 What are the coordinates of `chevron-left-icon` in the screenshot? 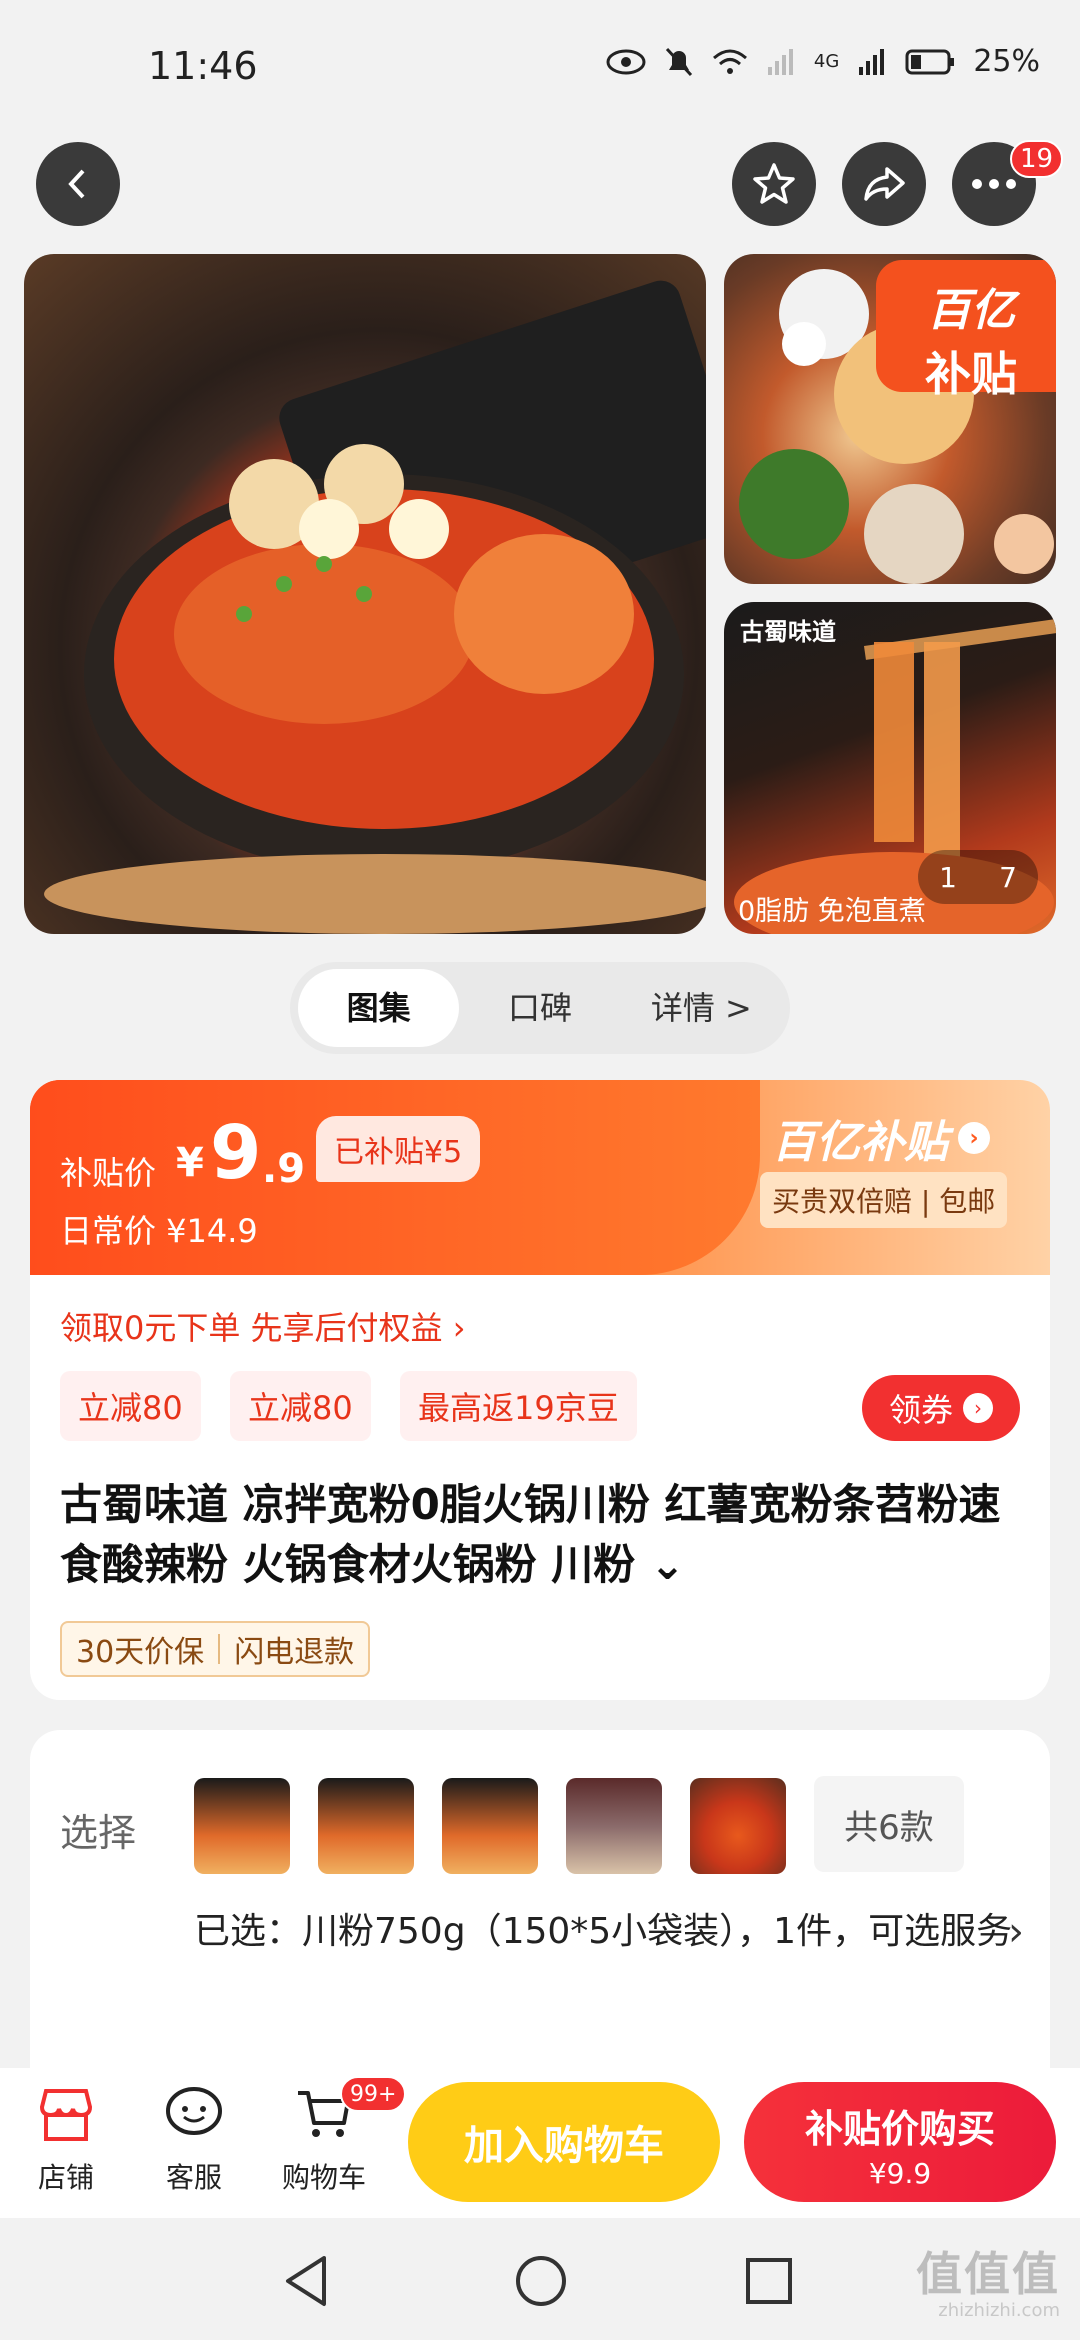 It's located at (76, 184).